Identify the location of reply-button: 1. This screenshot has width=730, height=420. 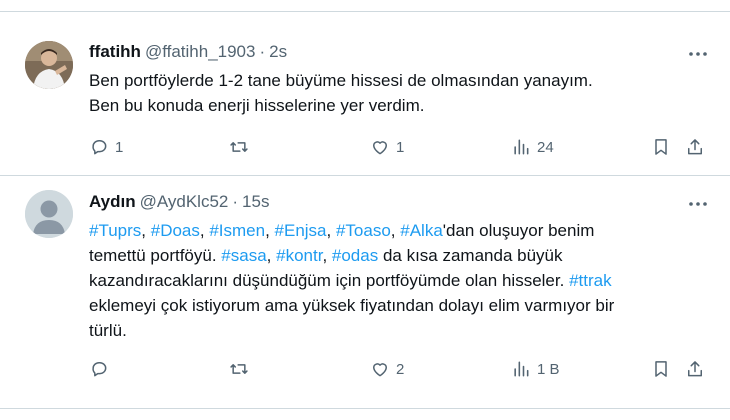
(106, 147).